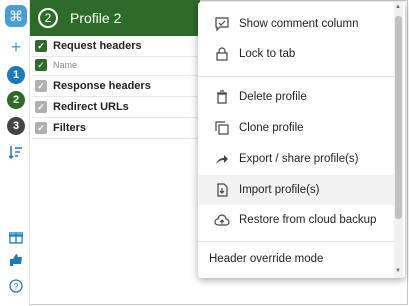  I want to click on scrollbar-thumb, so click(398, 117).